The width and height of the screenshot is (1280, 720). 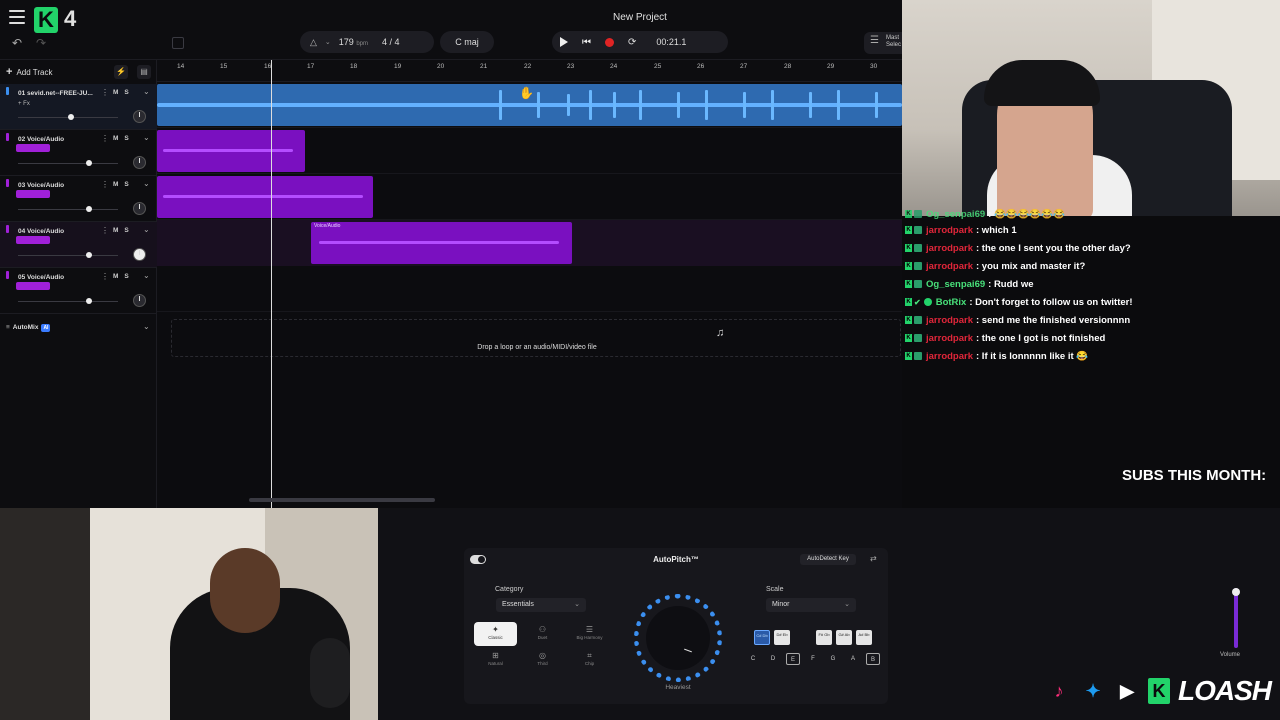 What do you see at coordinates (41, 43) in the screenshot?
I see `redo-icon: ↷` at bounding box center [41, 43].